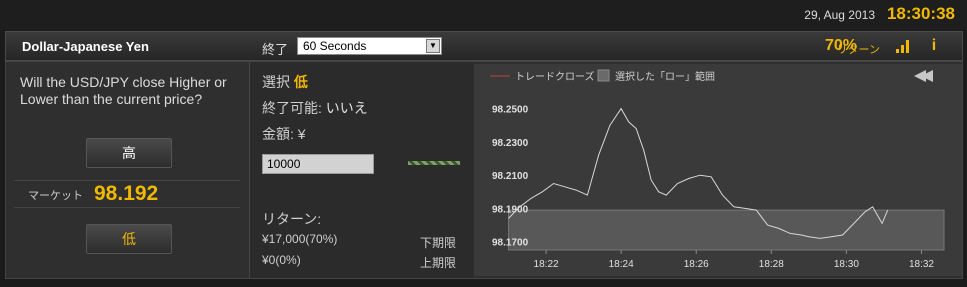  I want to click on closable-label: 終了可能:, so click(292, 108).